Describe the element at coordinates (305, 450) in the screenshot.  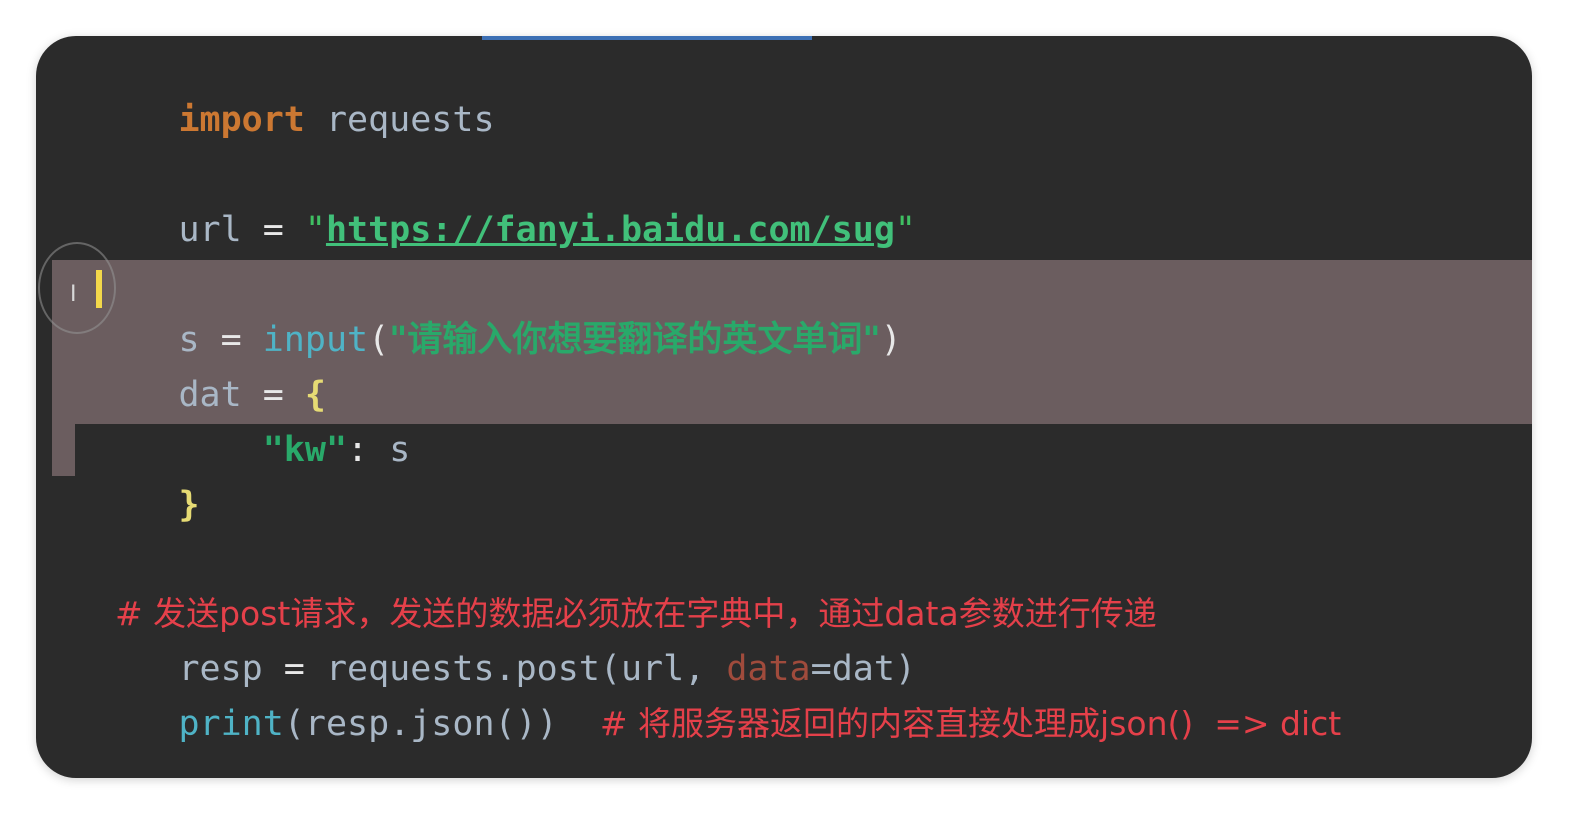
I see `dict-key-kw: "kw"` at that location.